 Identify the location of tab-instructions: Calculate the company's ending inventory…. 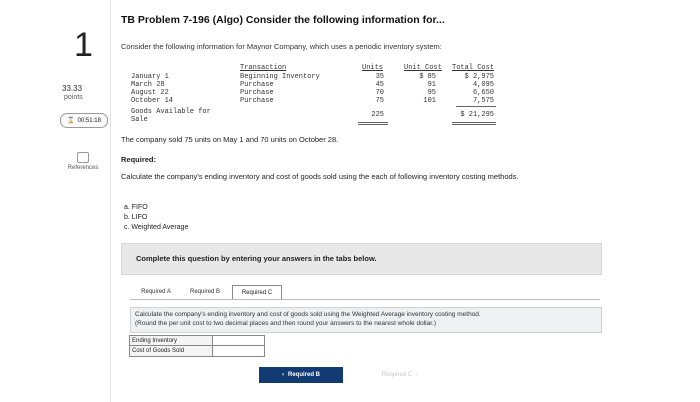
(366, 320).